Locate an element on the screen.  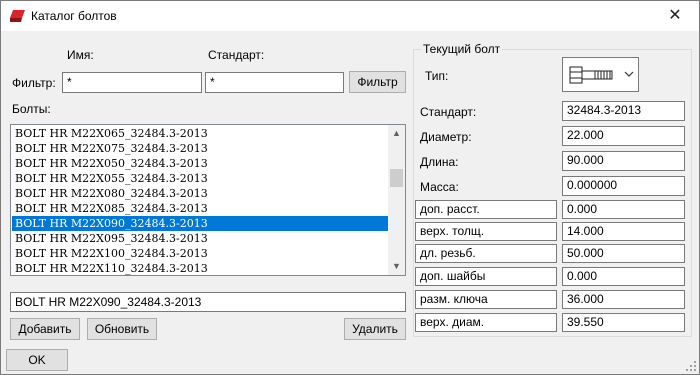
add-button: Добавить is located at coordinates (45, 329).